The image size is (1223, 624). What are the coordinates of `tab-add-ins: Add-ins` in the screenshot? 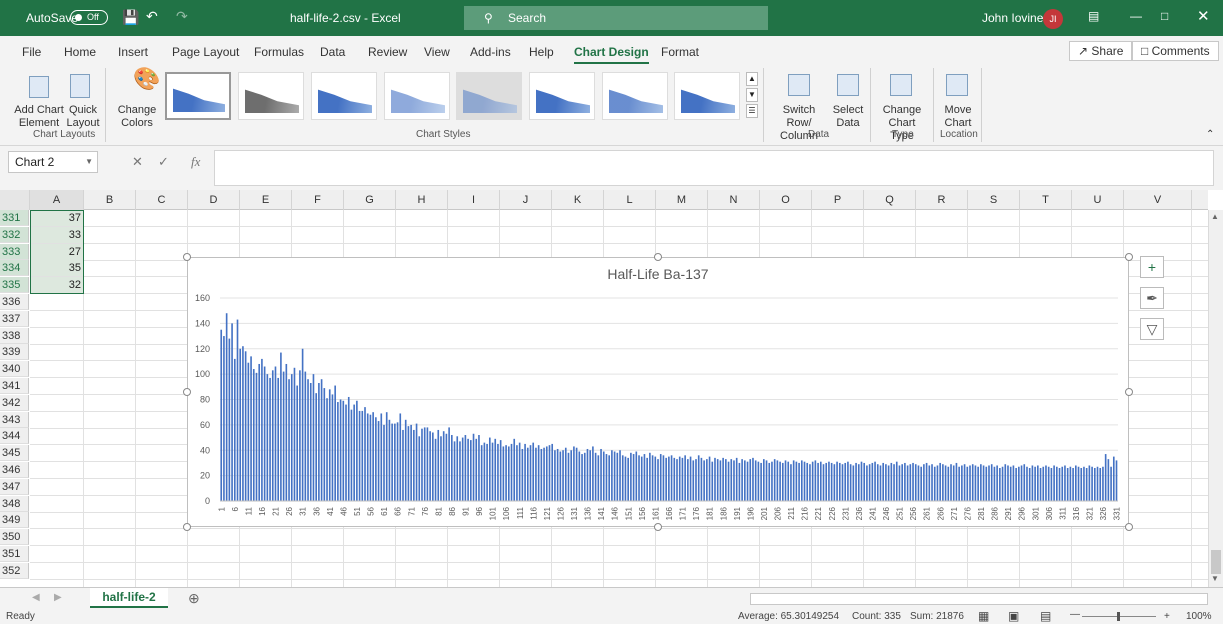 It's located at (490, 52).